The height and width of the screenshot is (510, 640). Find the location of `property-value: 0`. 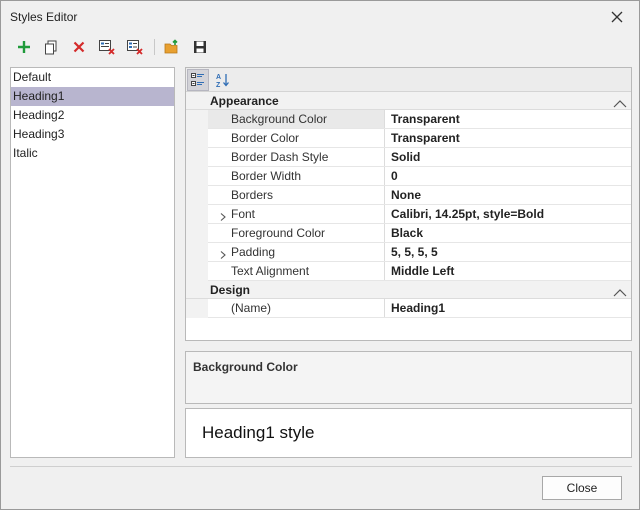

property-value: 0 is located at coordinates (394, 176).